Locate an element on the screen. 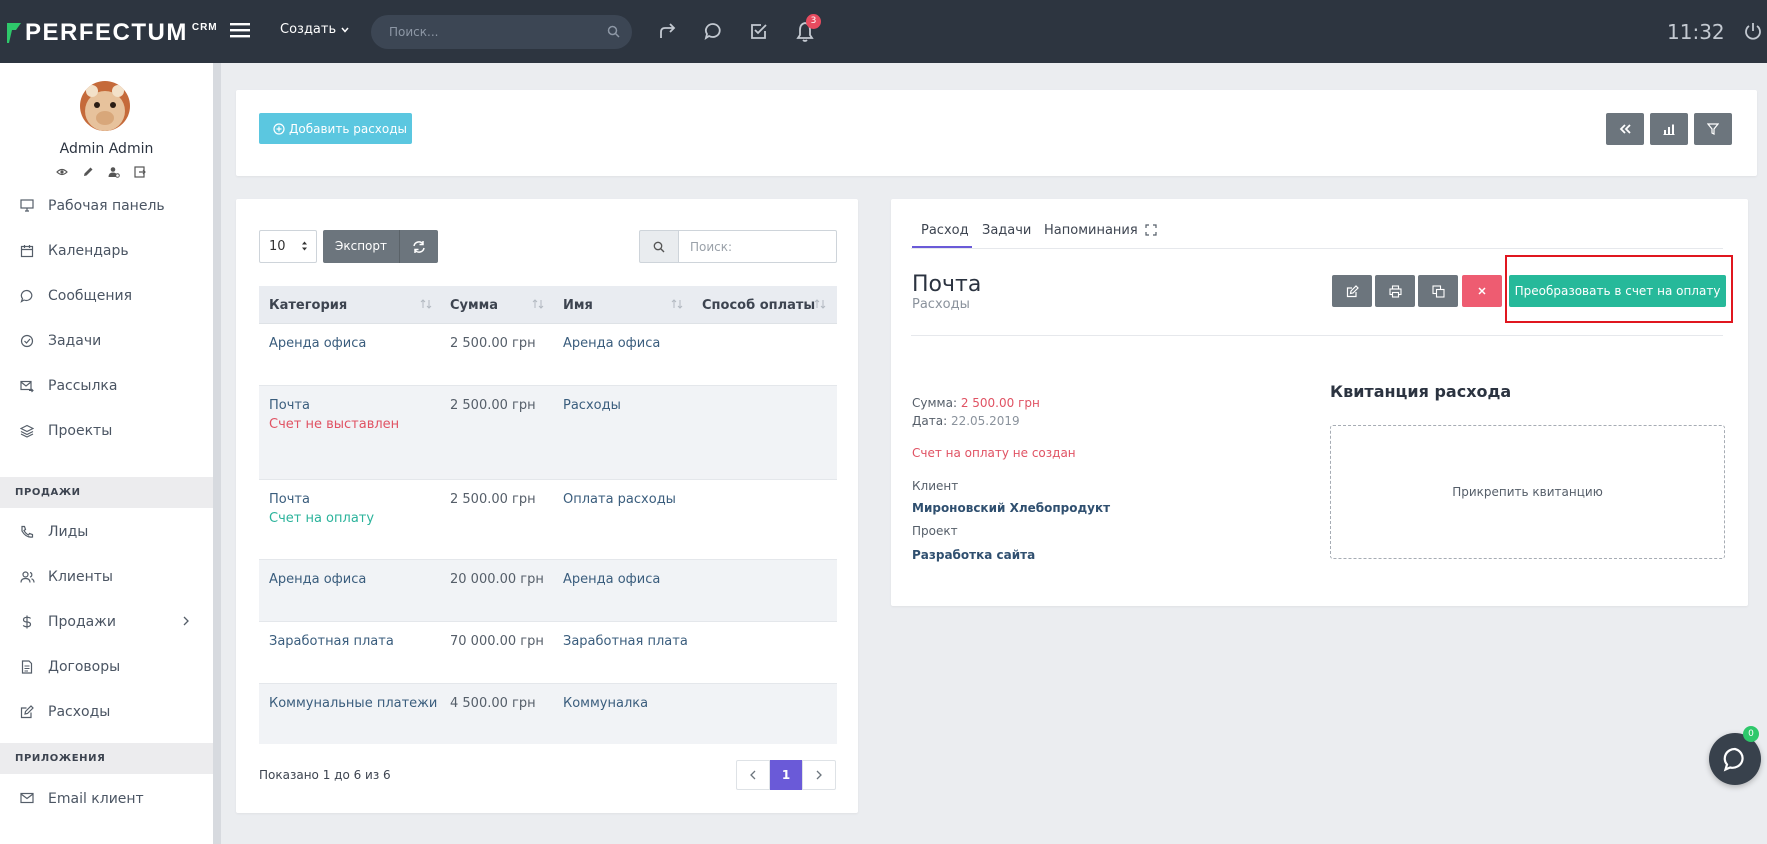  sidebar-item-dashboard: Рабочая панель is located at coordinates (106, 206).